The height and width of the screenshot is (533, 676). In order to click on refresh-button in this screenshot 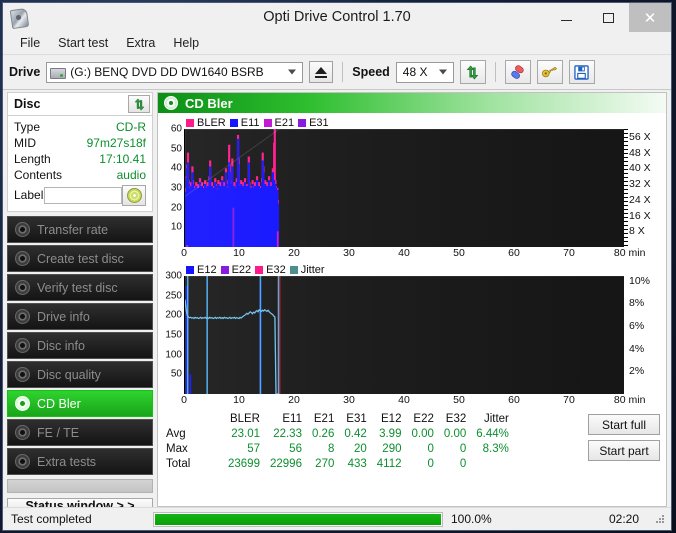, I will do `click(472, 72)`.